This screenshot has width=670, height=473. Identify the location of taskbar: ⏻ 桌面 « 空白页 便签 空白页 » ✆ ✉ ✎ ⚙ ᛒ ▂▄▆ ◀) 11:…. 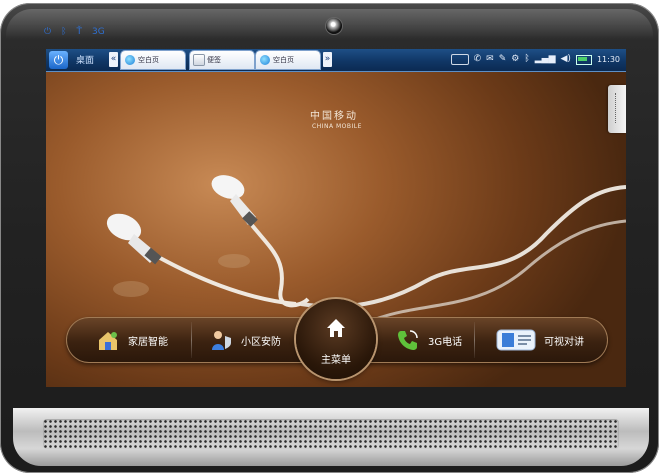
(336, 60).